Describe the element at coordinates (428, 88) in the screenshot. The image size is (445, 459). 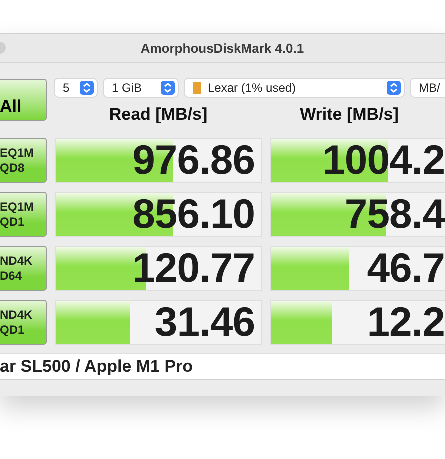
I see `select-field: MB/` at that location.